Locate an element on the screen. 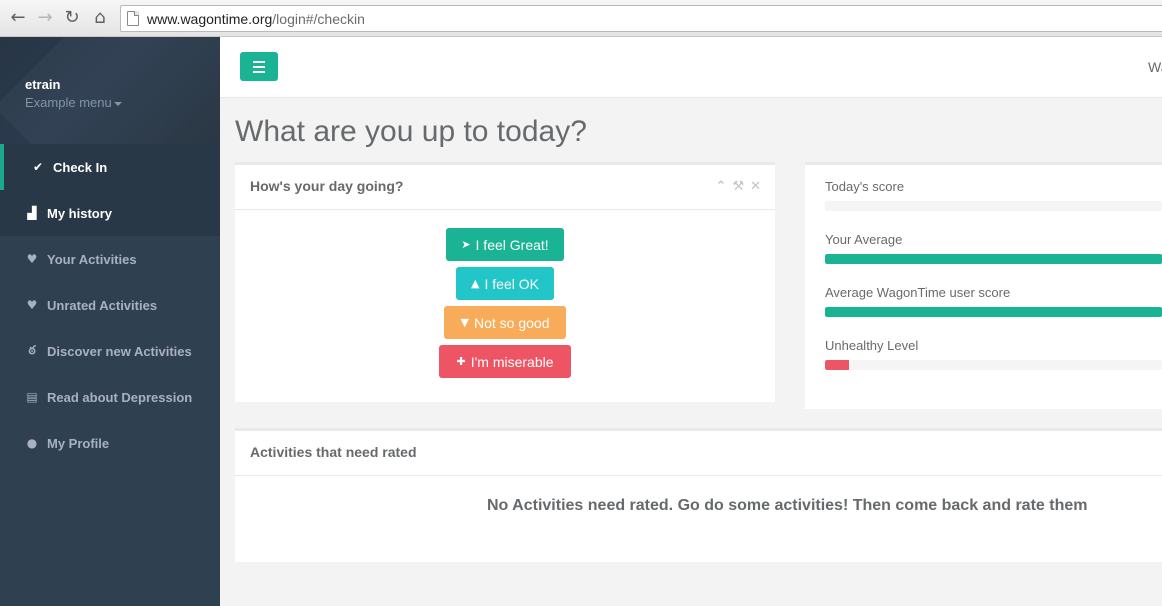 Image resolution: width=1162 pixels, height=606 pixels. sidebar-item-read-depression: ▤ Read about Depression is located at coordinates (110, 397).